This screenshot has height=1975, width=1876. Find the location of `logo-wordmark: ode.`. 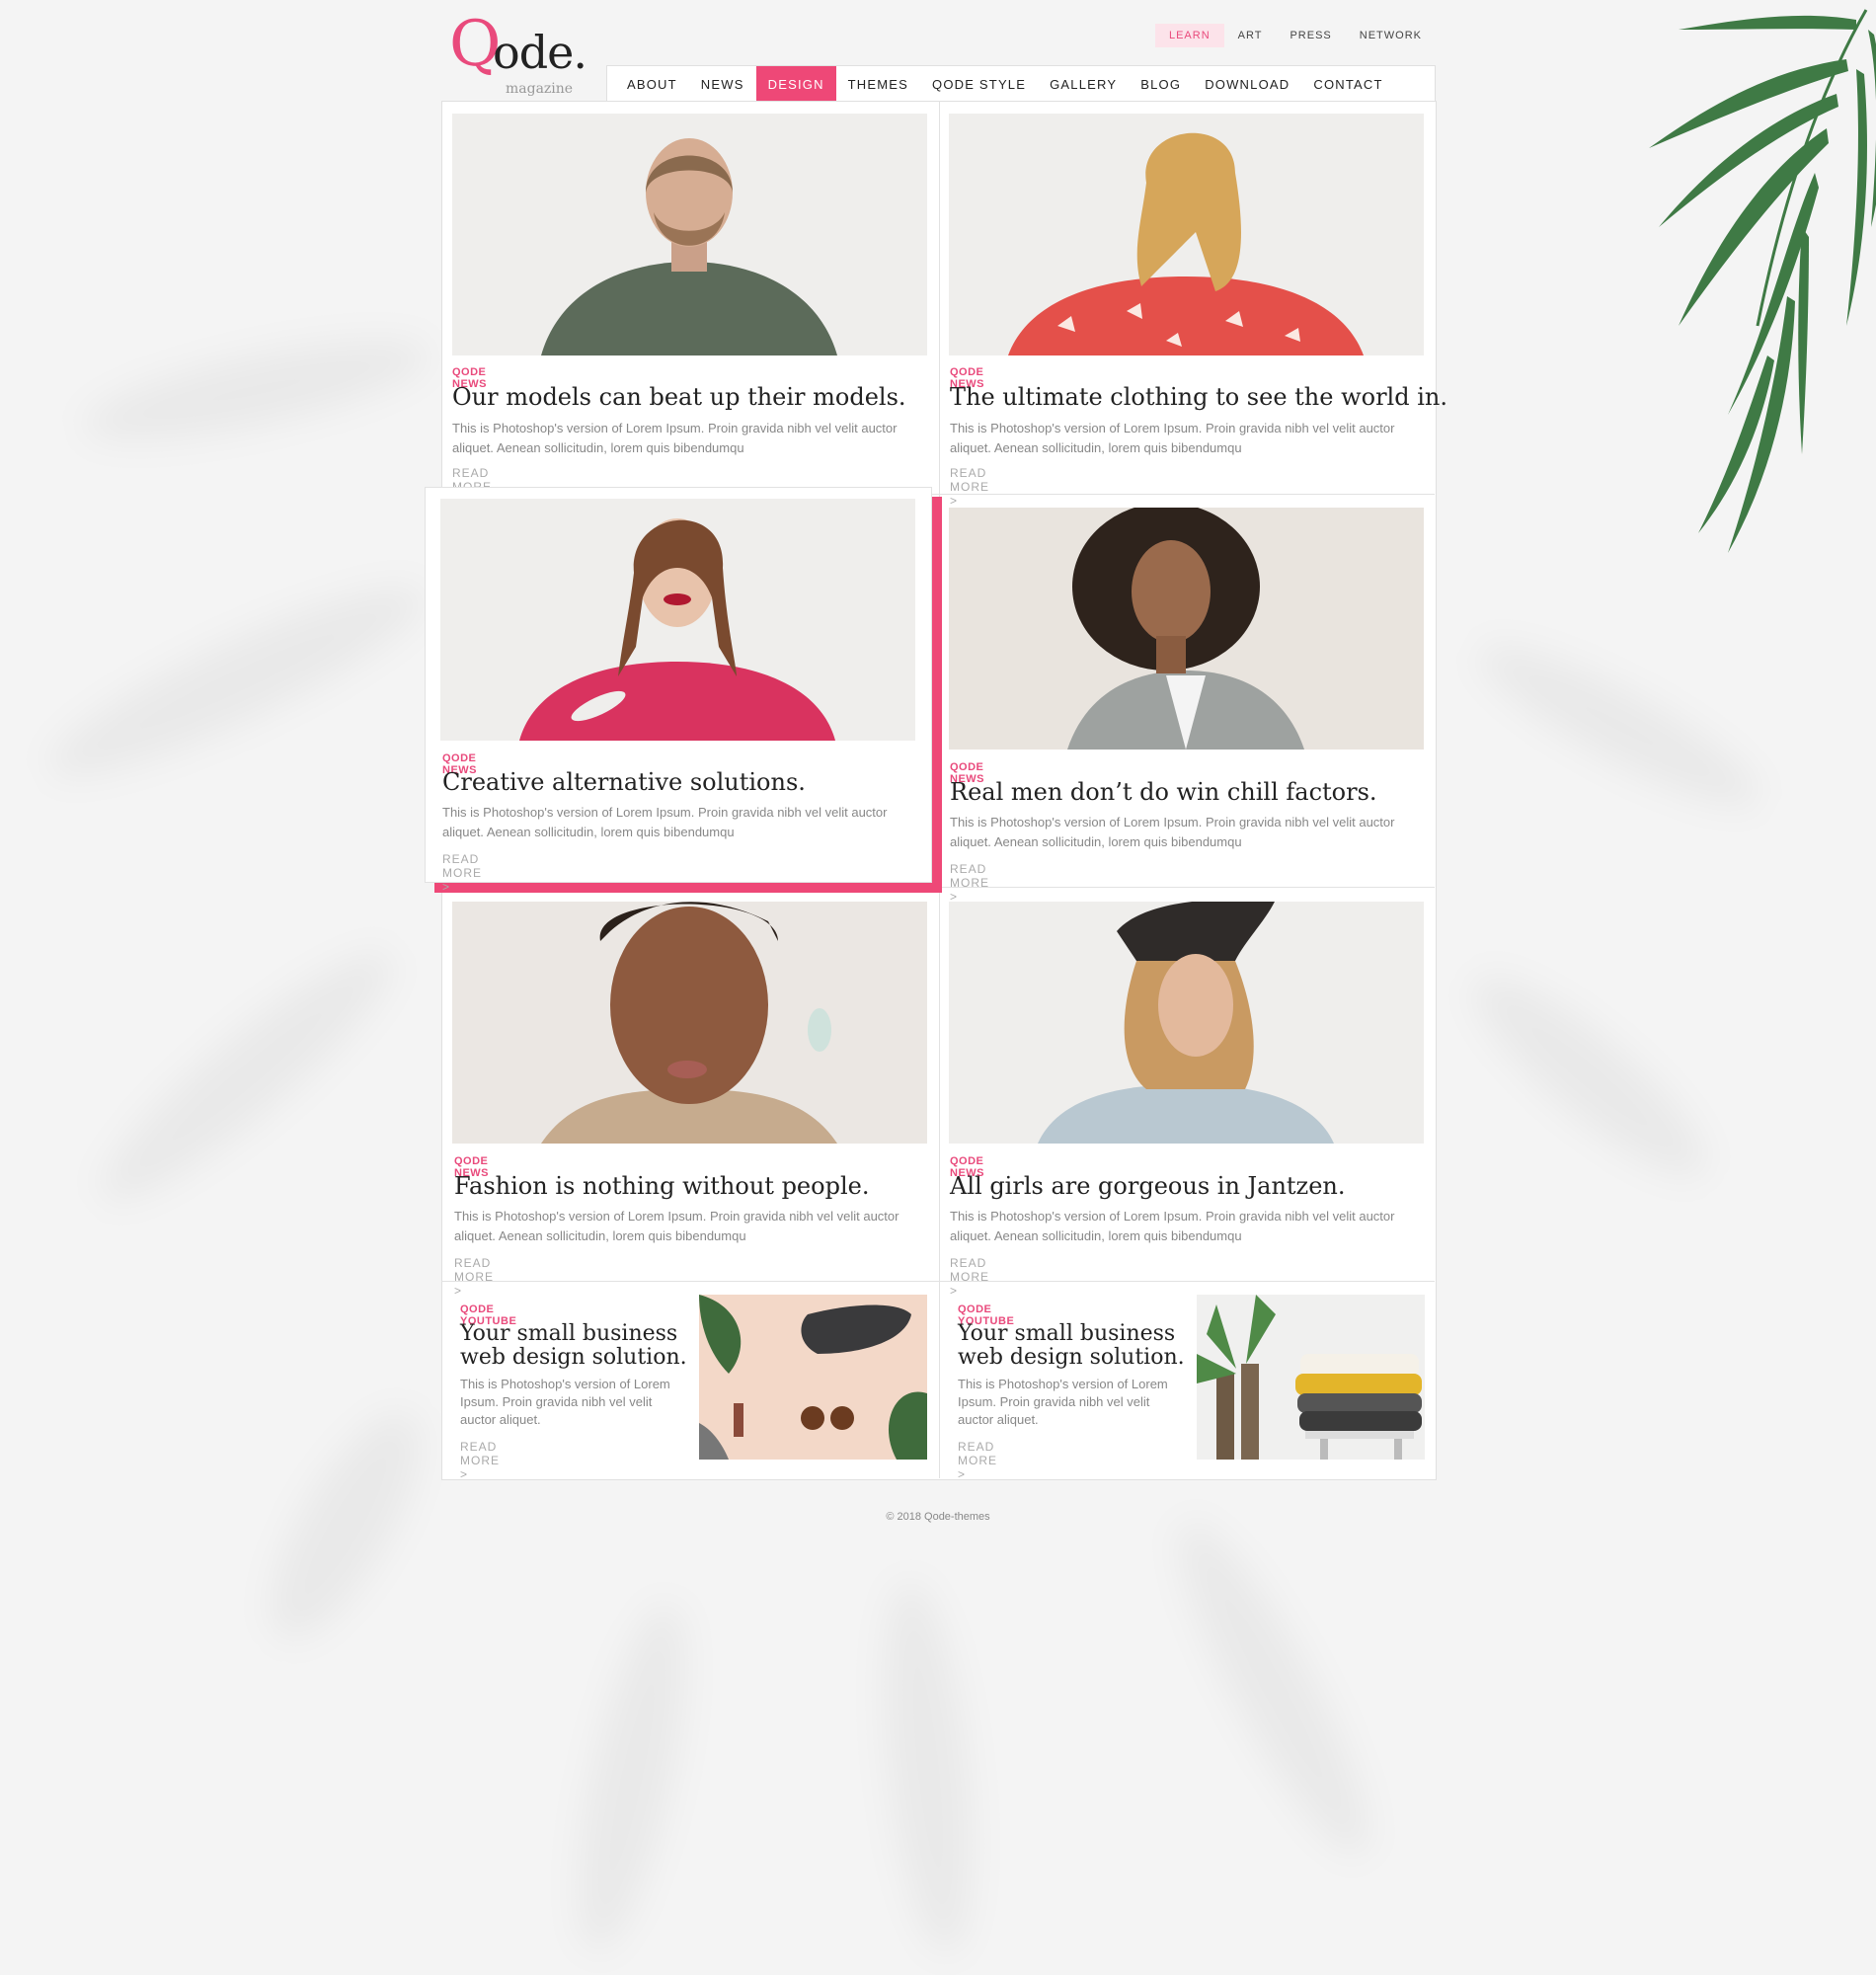

logo-wordmark: ode. is located at coordinates (540, 53).